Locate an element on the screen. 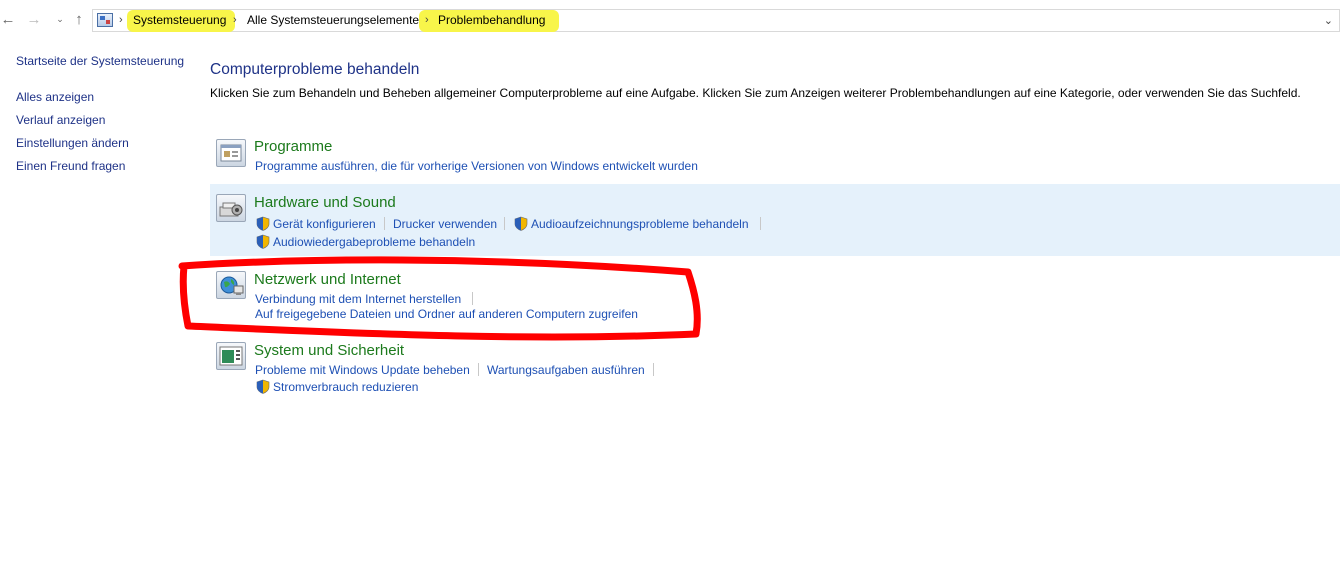  hardware-sound-icon is located at coordinates (231, 208).